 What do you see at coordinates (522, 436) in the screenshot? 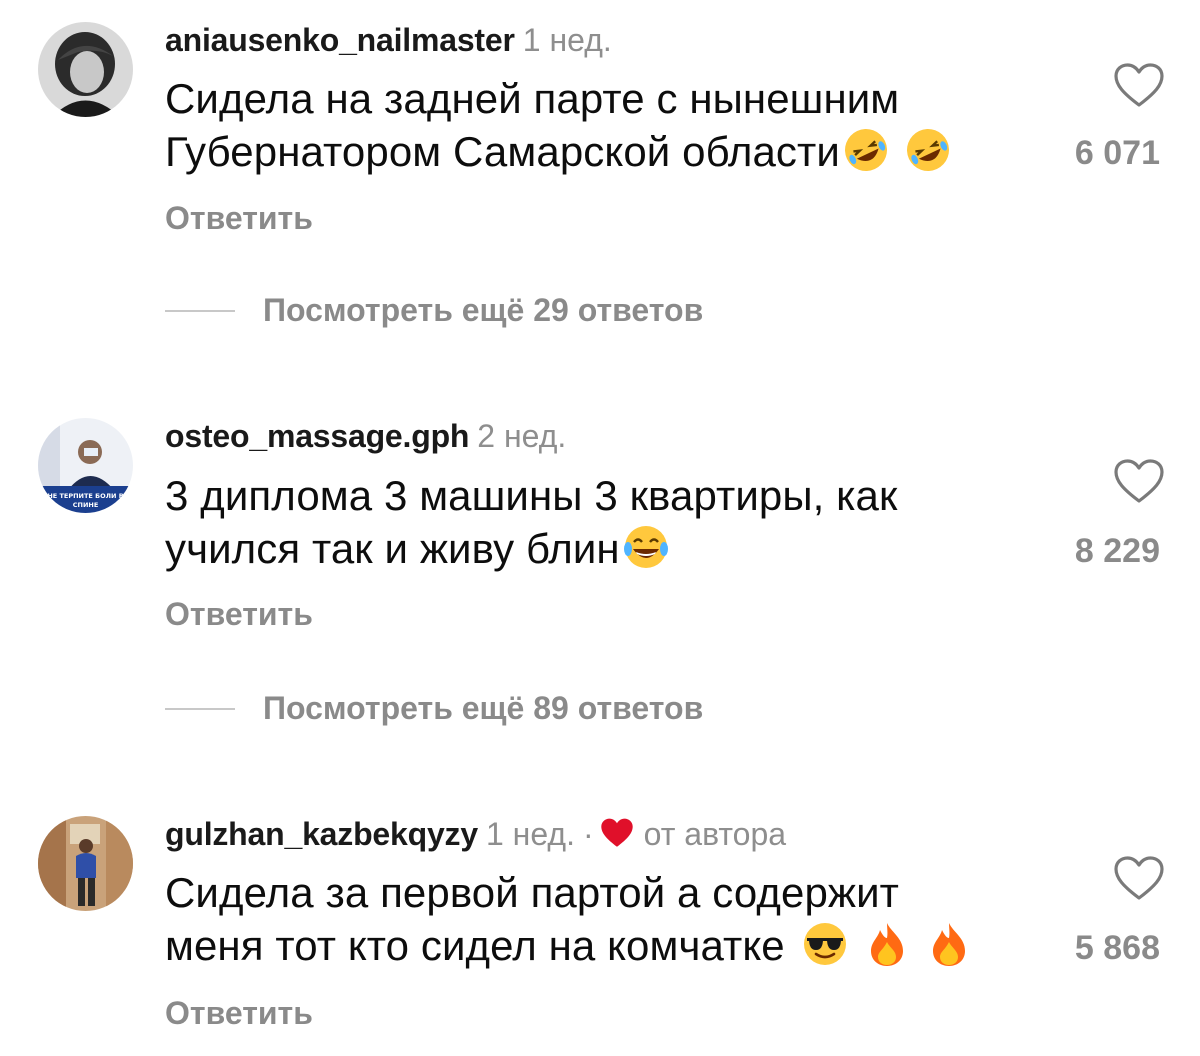
I see `timestamp: 2 нед.` at bounding box center [522, 436].